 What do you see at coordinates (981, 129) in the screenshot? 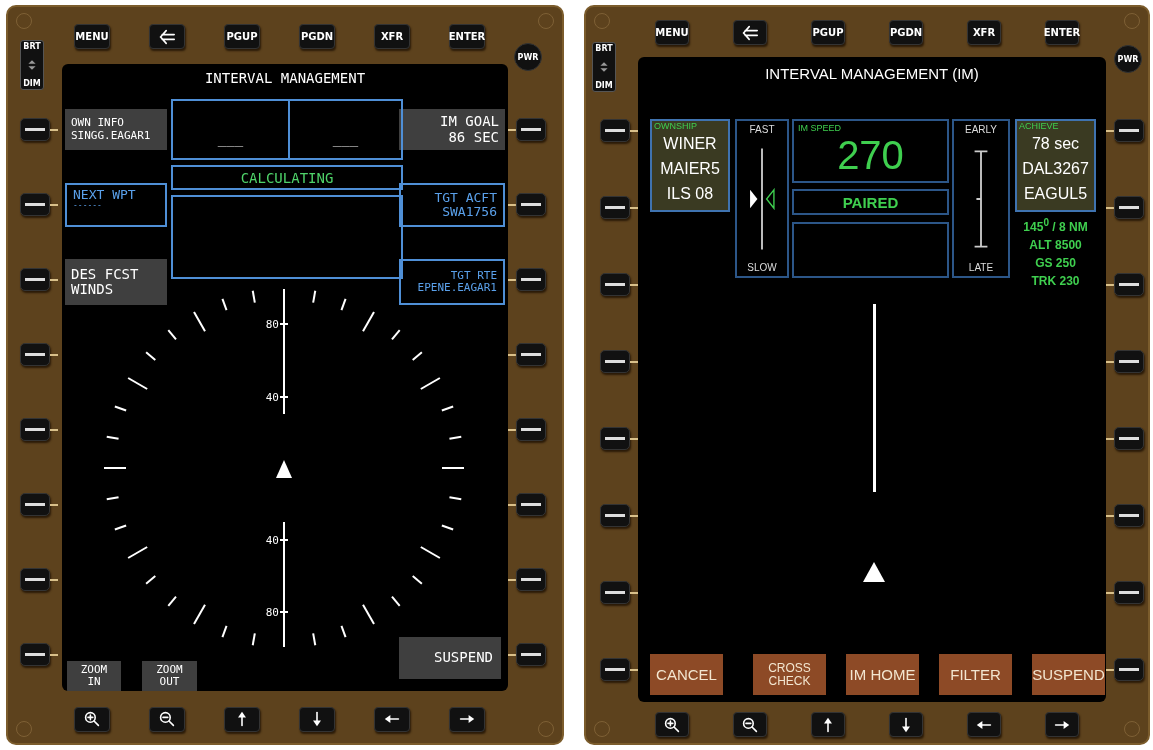
I see `scale-label: EARLY` at bounding box center [981, 129].